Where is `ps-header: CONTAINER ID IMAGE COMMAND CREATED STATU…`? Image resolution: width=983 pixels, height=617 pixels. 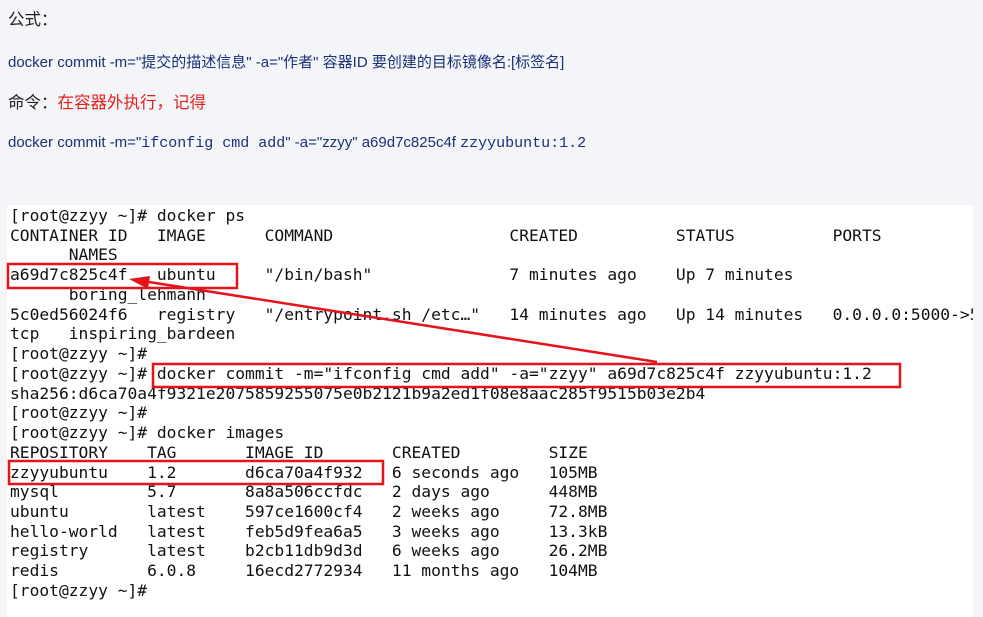 ps-header: CONTAINER ID IMAGE COMMAND CREATED STATU… is located at coordinates (446, 235).